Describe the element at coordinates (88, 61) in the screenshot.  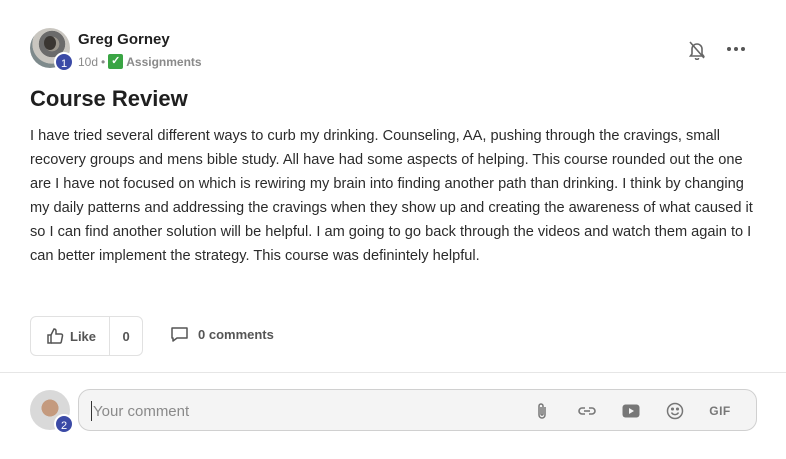
I see `post-time: 10d` at that location.